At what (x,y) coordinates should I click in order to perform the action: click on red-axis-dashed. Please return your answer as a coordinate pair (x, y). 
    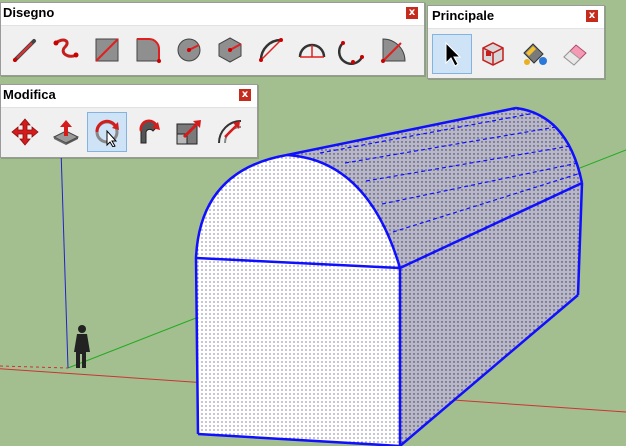
    Looking at the image, I should click on (34, 367).